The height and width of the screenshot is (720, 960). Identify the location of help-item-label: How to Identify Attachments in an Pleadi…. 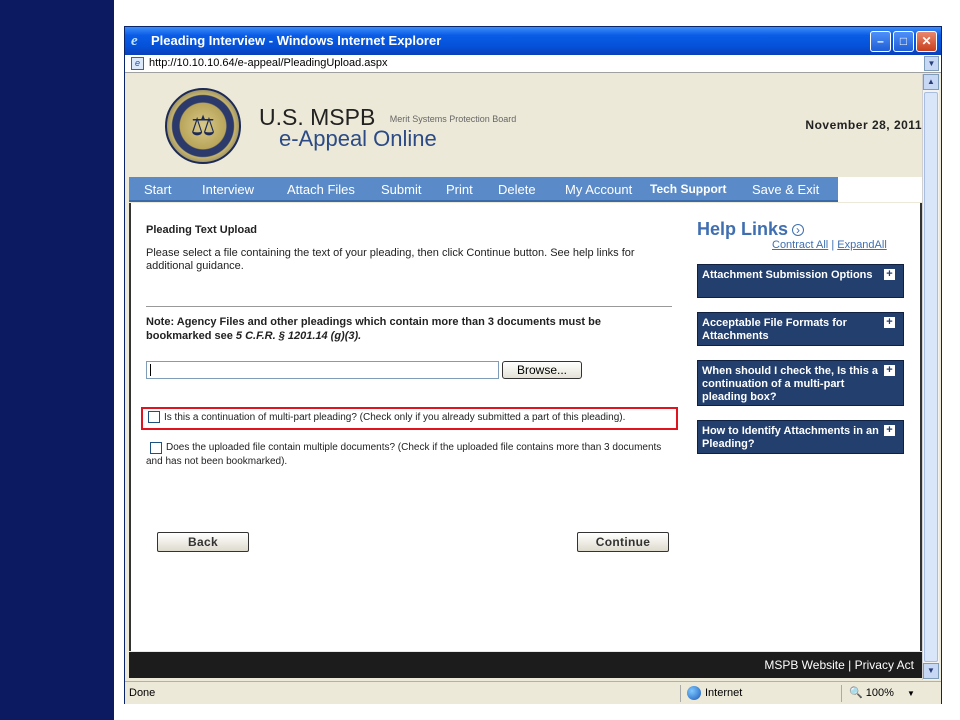
(790, 437).